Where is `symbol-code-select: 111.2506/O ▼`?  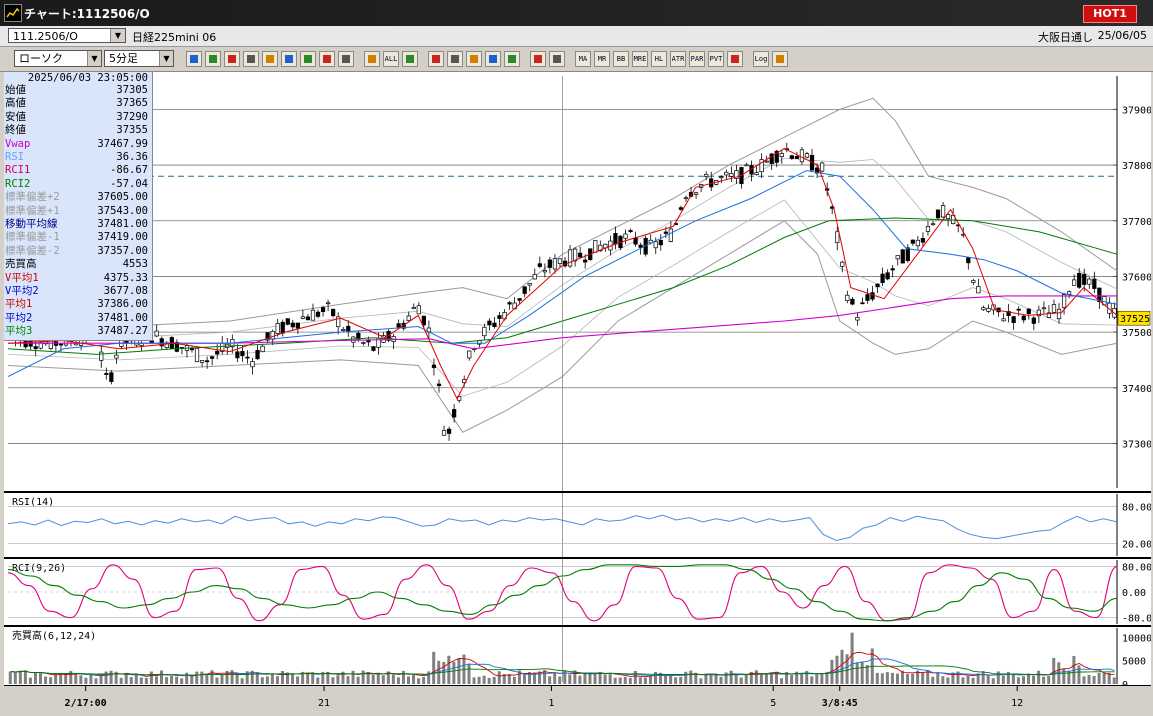
symbol-code-select: 111.2506/O ▼ is located at coordinates (67, 35).